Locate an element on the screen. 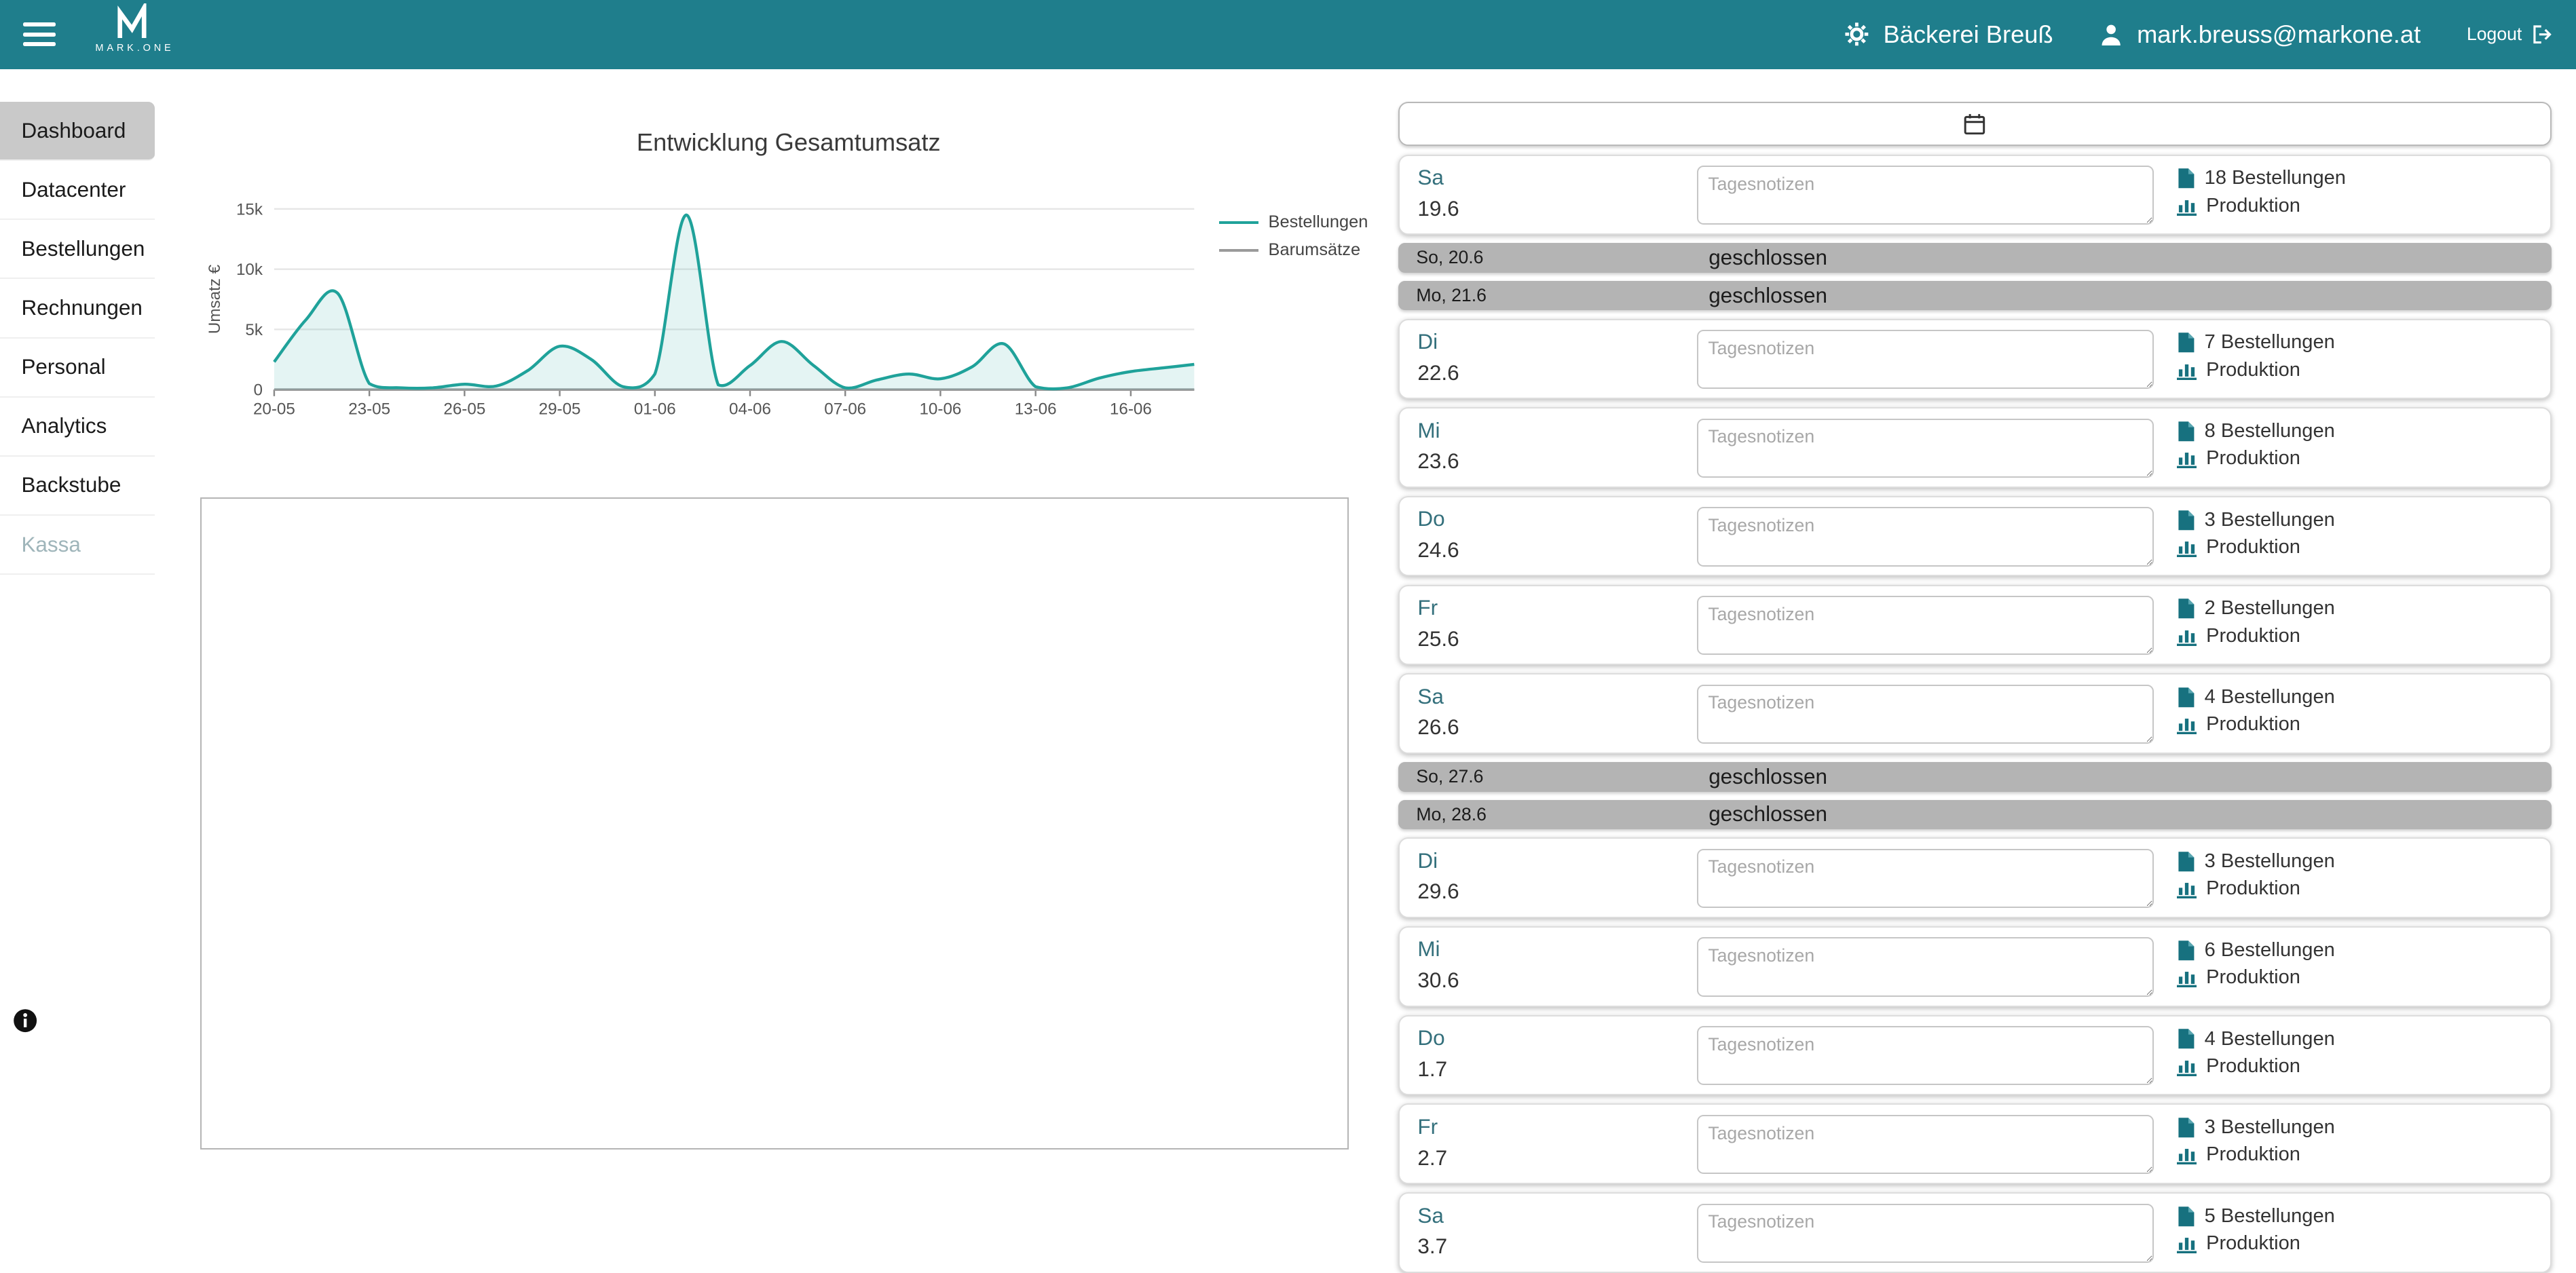  brand-logo: MARK.ONE is located at coordinates (135, 27).